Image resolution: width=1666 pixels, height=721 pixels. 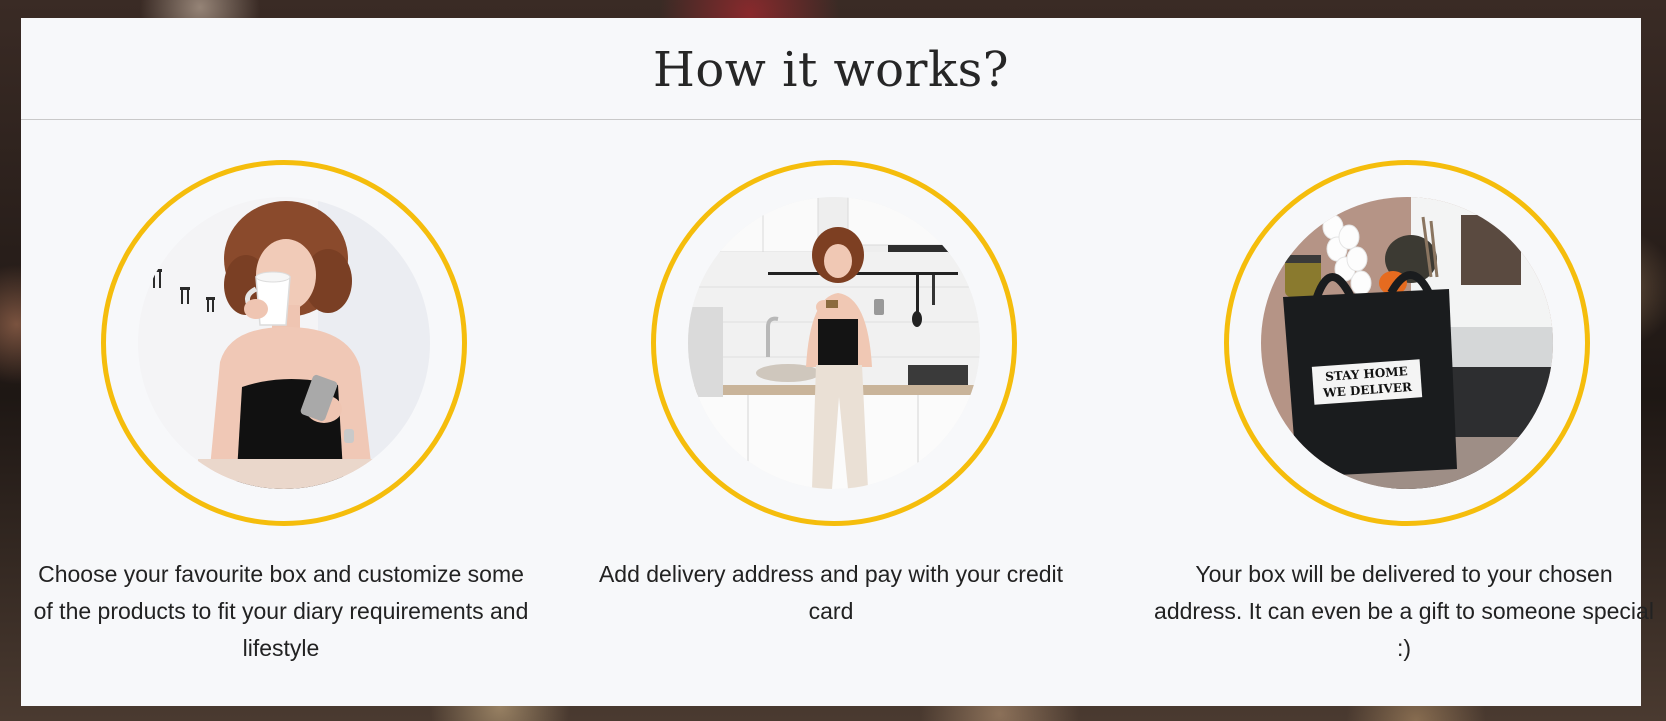 I want to click on woman-drinking-coffee-photo, so click(x=284, y=343).